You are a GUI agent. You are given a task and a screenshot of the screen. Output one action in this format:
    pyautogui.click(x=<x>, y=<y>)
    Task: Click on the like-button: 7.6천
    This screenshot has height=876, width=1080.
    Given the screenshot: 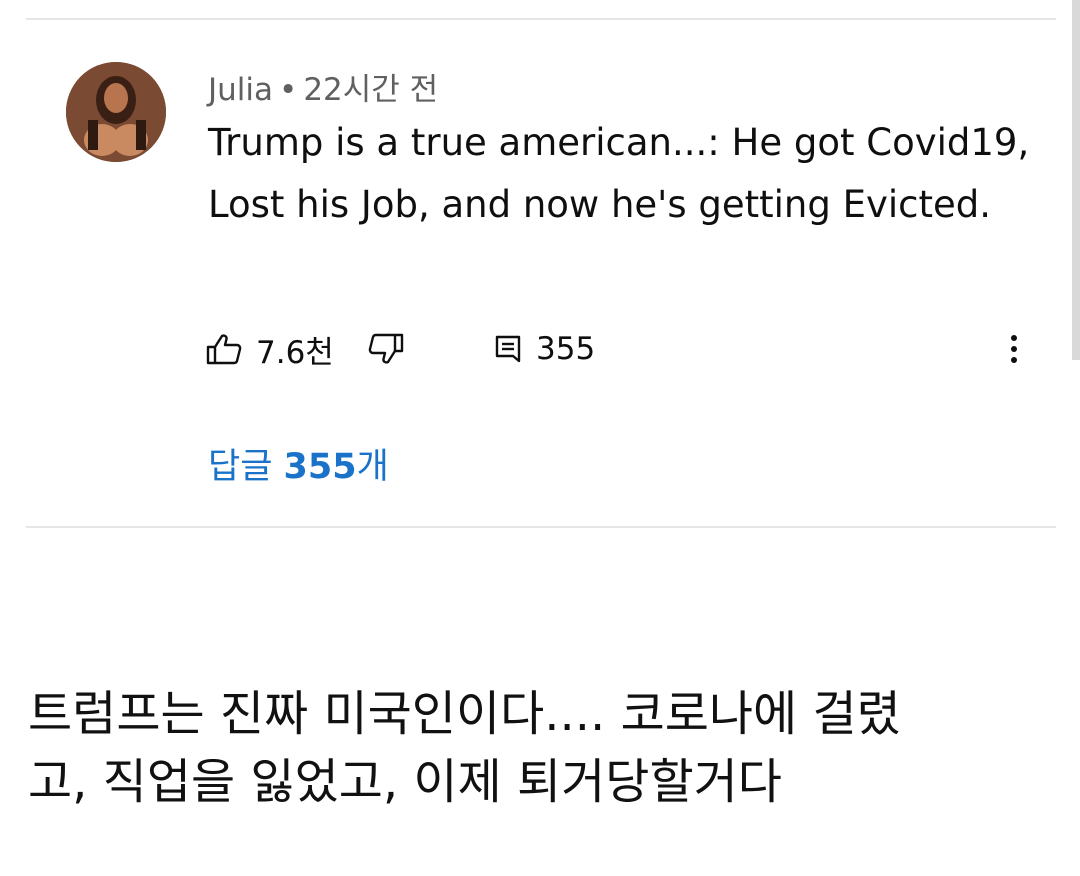 What is the action you would take?
    pyautogui.click(x=270, y=349)
    